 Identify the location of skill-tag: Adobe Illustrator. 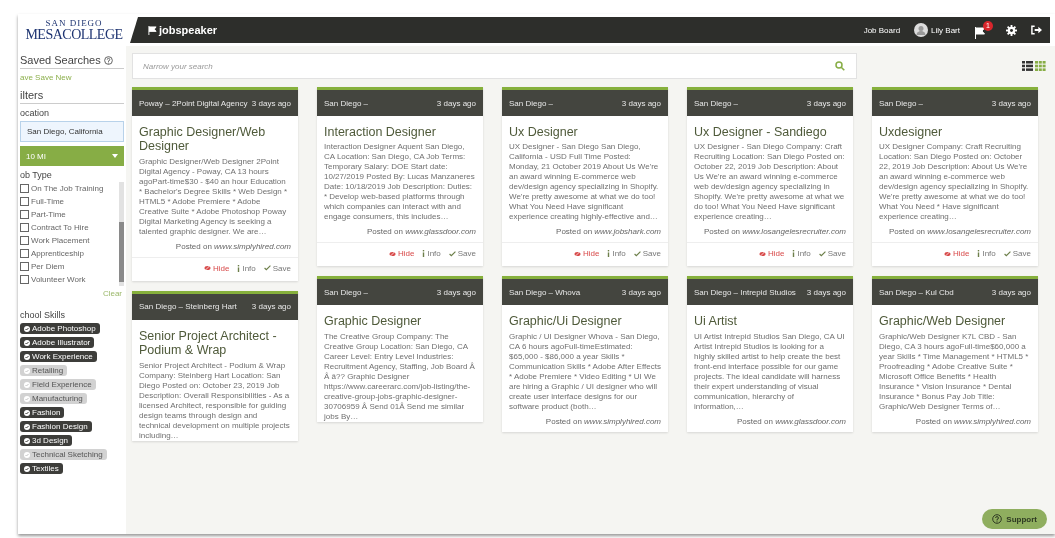
(57, 342).